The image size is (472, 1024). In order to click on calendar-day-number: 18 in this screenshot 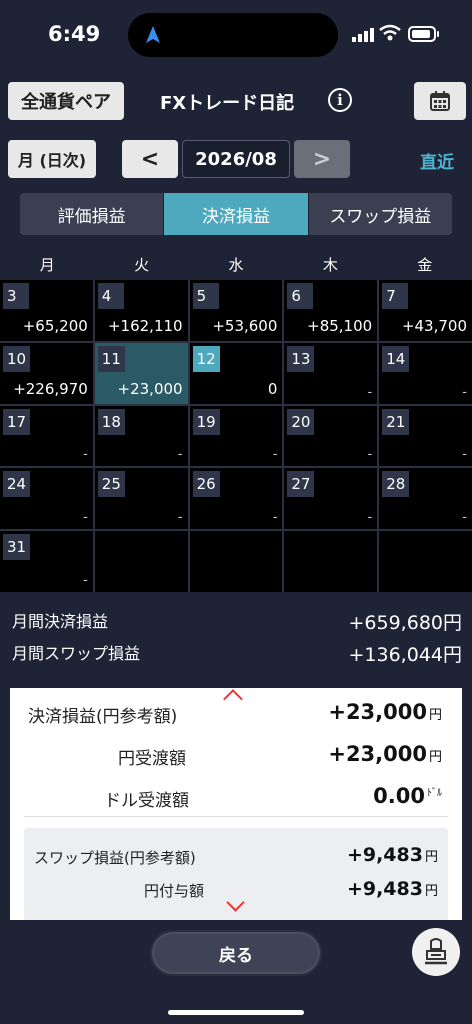, I will do `click(111, 421)`.